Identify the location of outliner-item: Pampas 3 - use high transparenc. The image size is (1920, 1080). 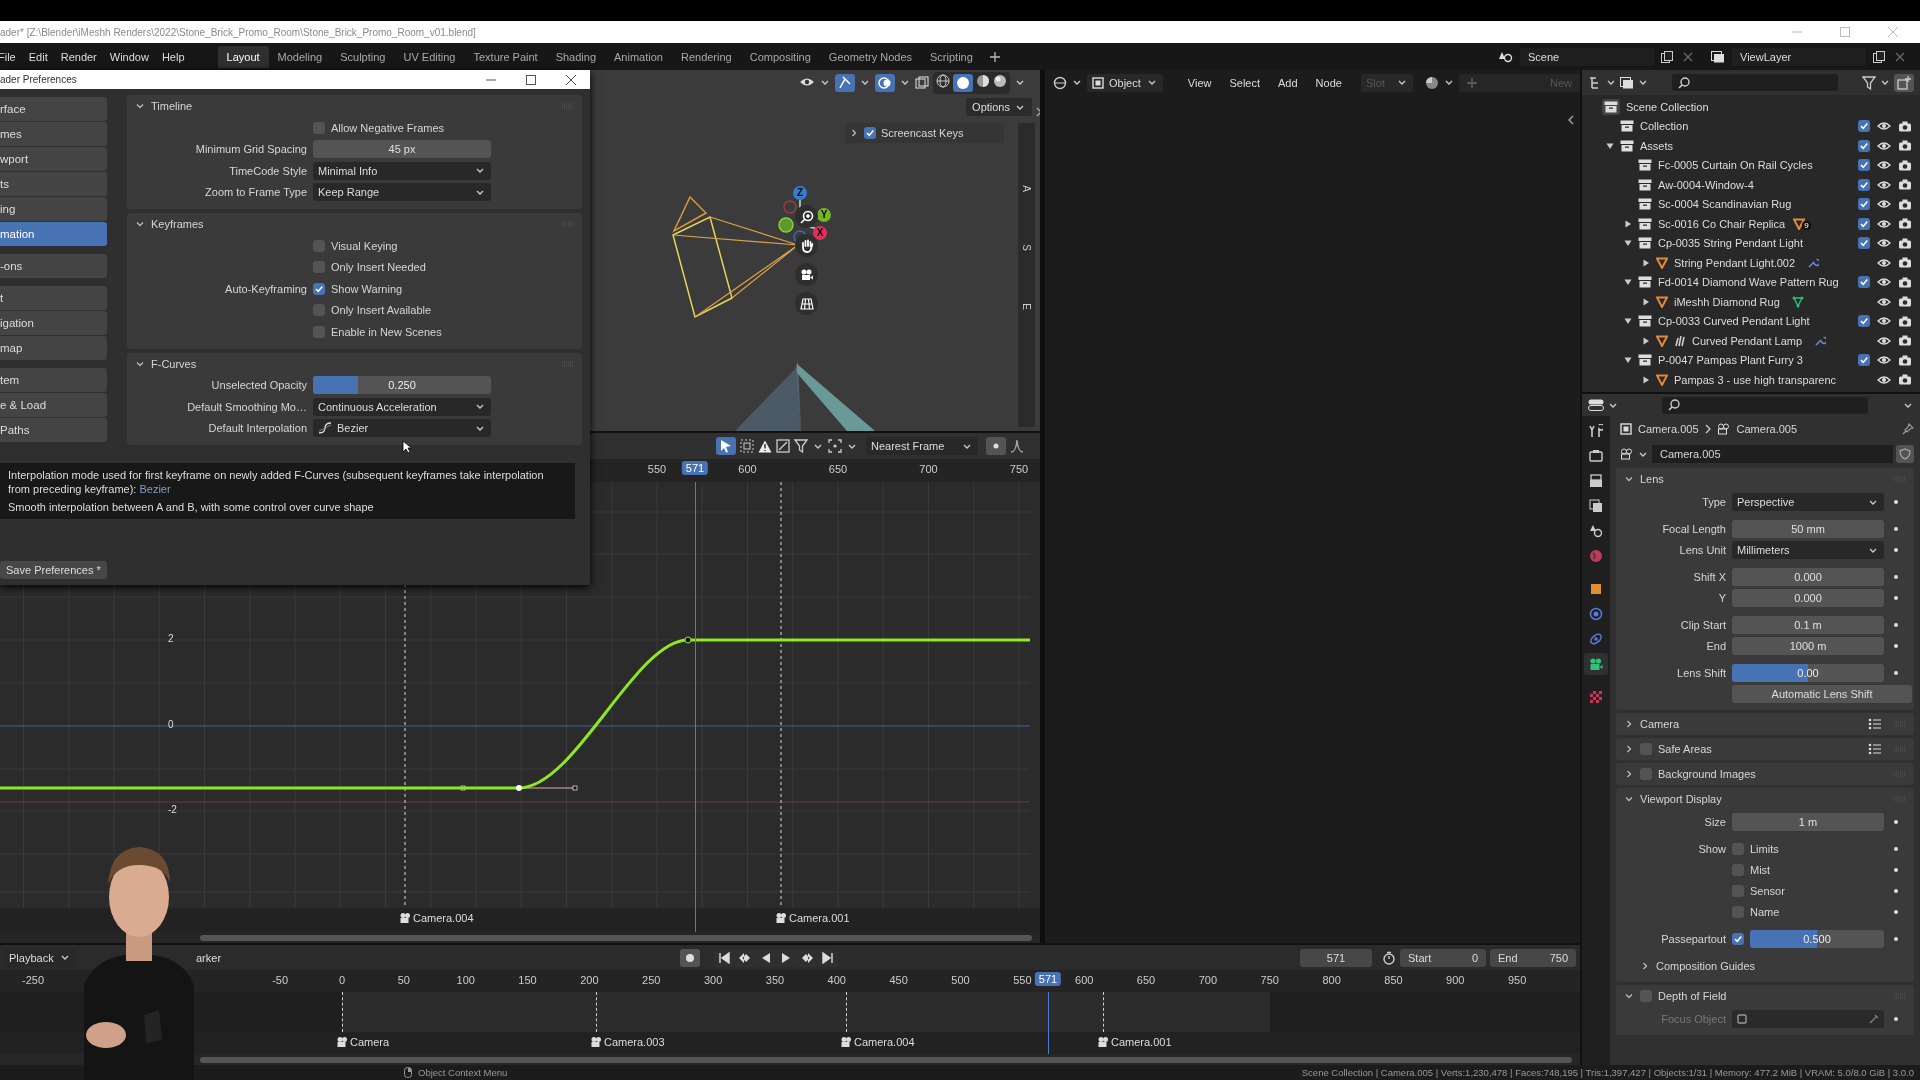
(1755, 379).